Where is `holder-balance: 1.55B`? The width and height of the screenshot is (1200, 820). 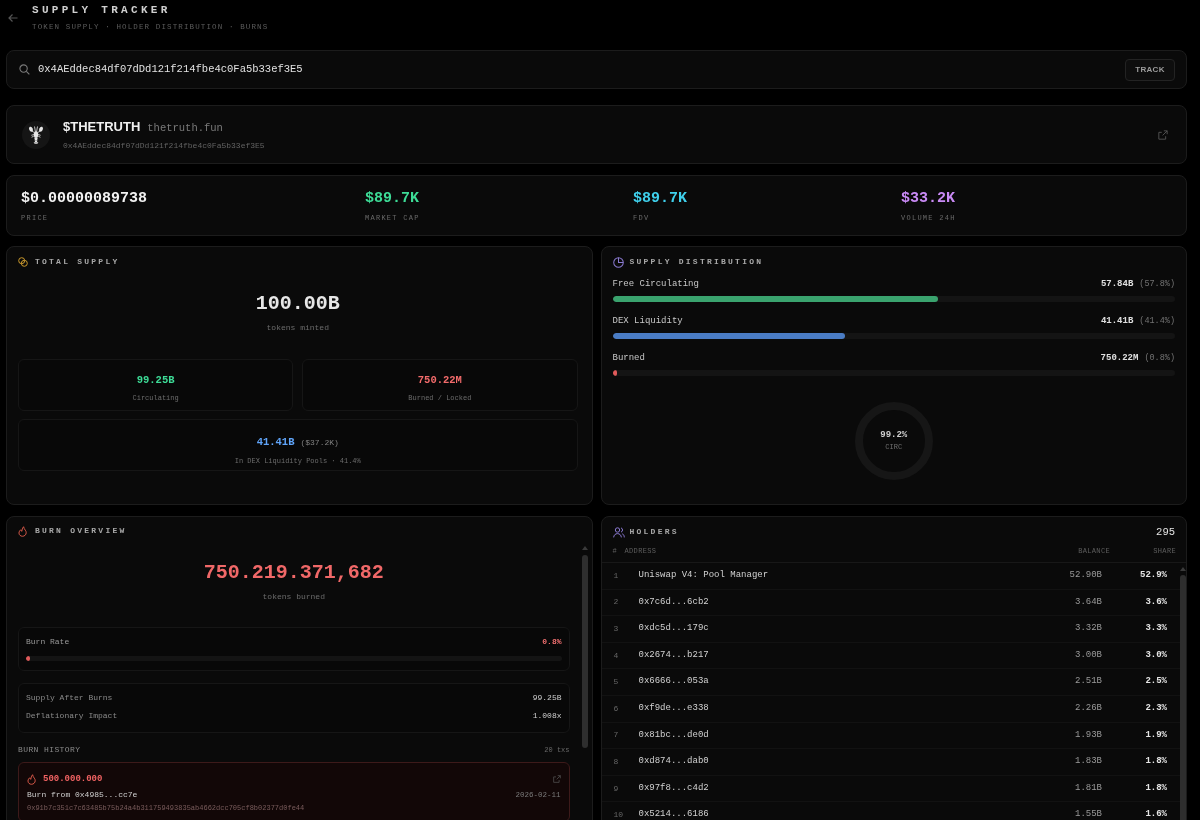 holder-balance: 1.55B is located at coordinates (1088, 814).